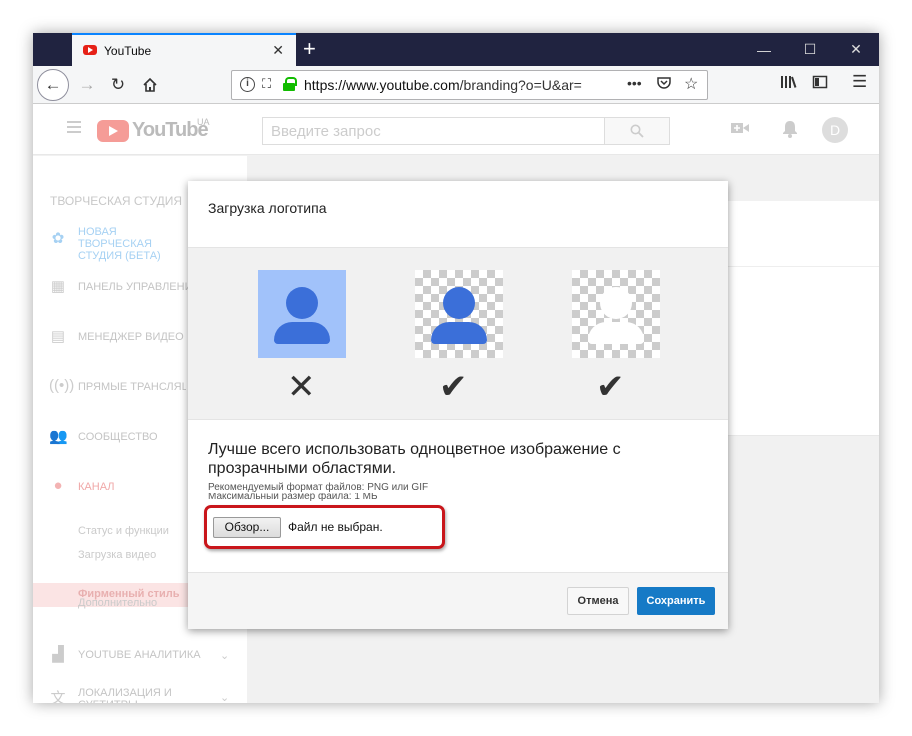 The image size is (912, 736). What do you see at coordinates (58, 436) in the screenshot?
I see `community-icon: 👥` at bounding box center [58, 436].